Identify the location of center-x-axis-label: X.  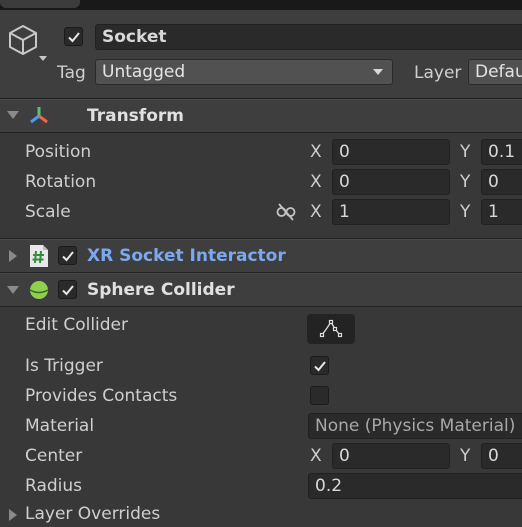
(316, 456).